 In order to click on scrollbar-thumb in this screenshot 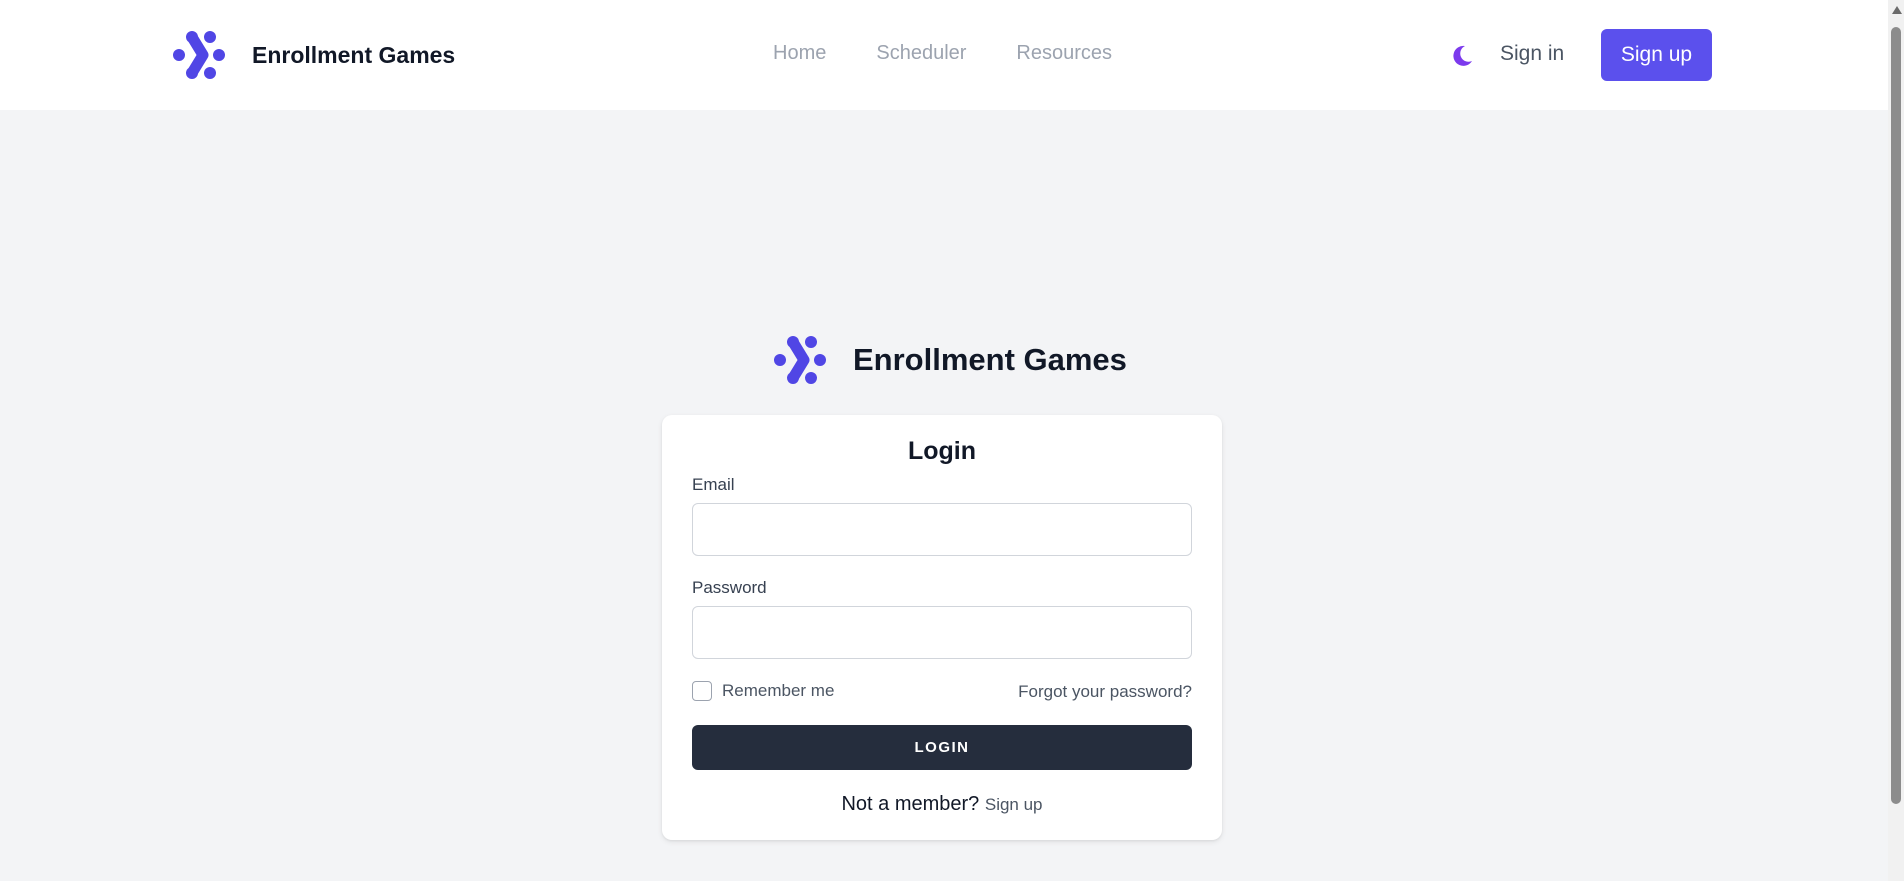, I will do `click(1896, 415)`.